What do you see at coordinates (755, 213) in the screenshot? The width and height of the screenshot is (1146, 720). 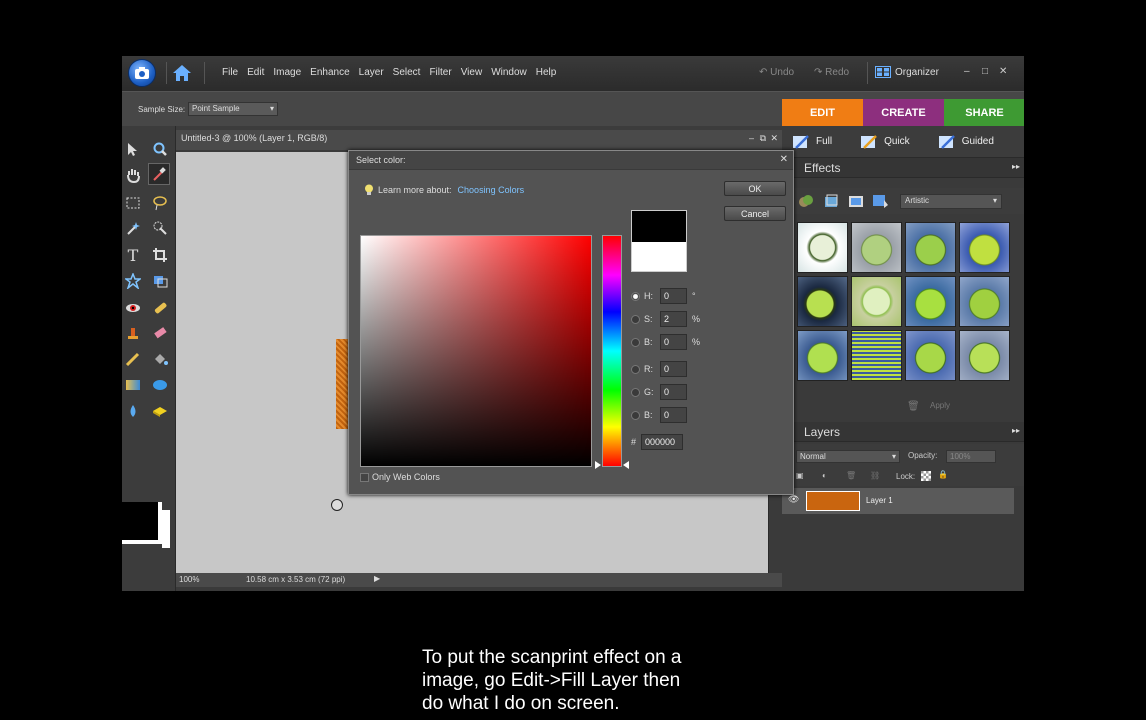 I see `cancel-button: Cancel` at bounding box center [755, 213].